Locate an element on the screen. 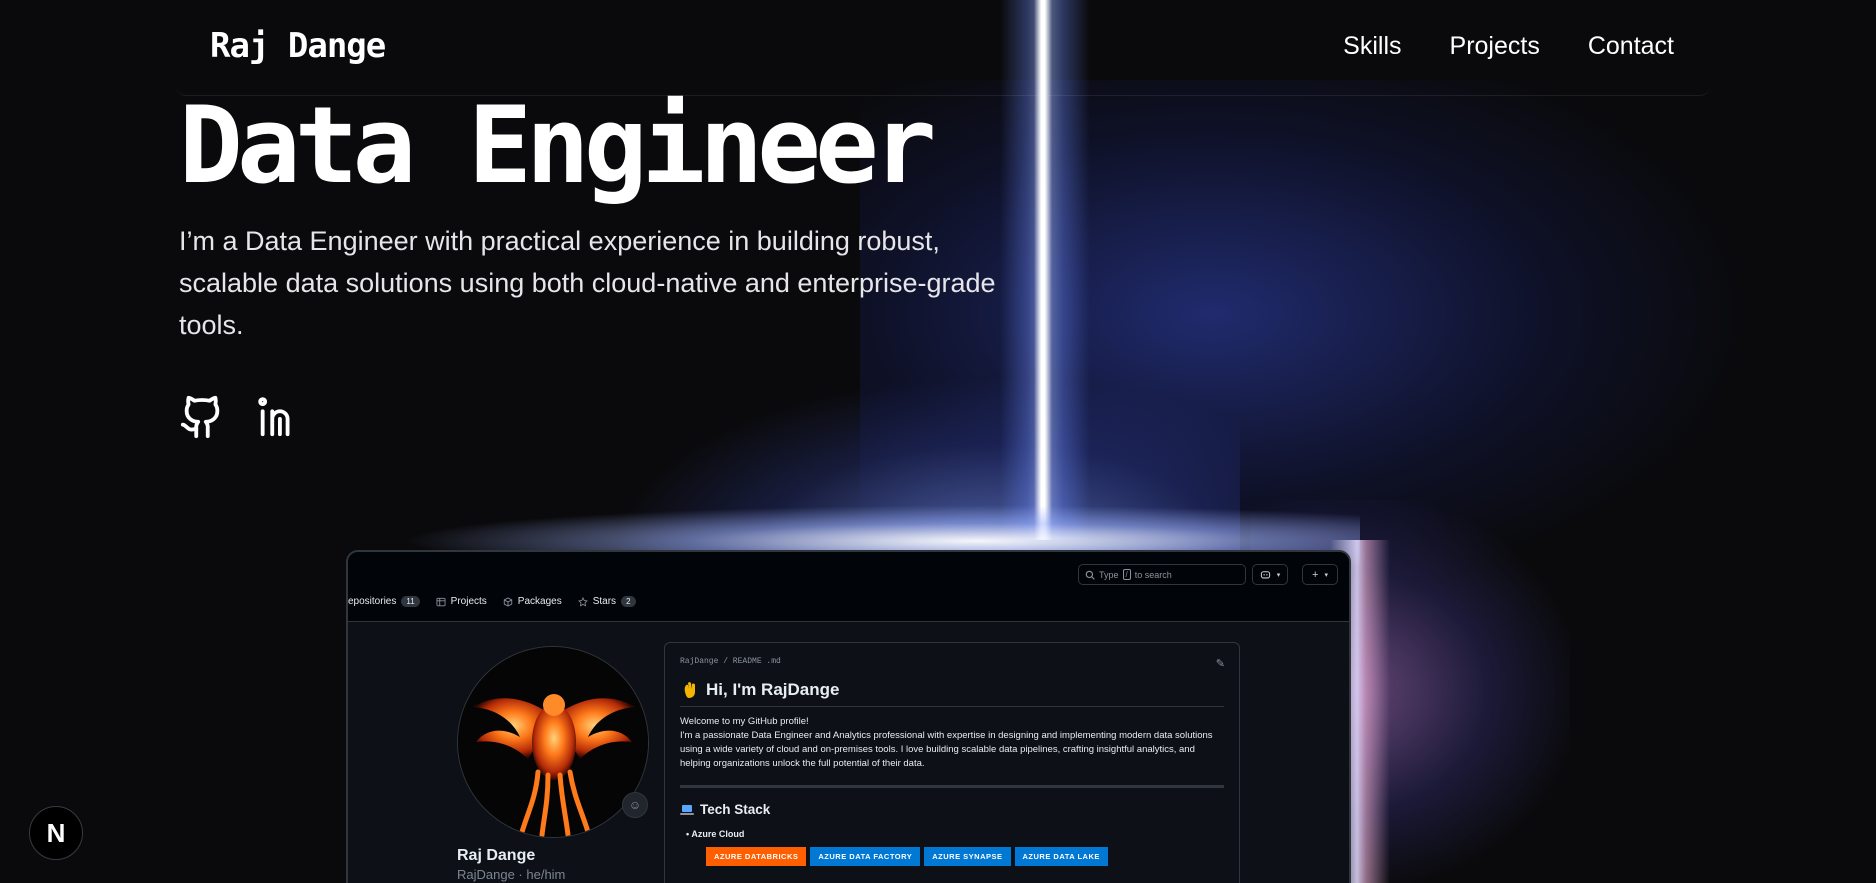 Image resolution: width=1876 pixels, height=883 pixels. copilot-button: ▾ is located at coordinates (1270, 574).